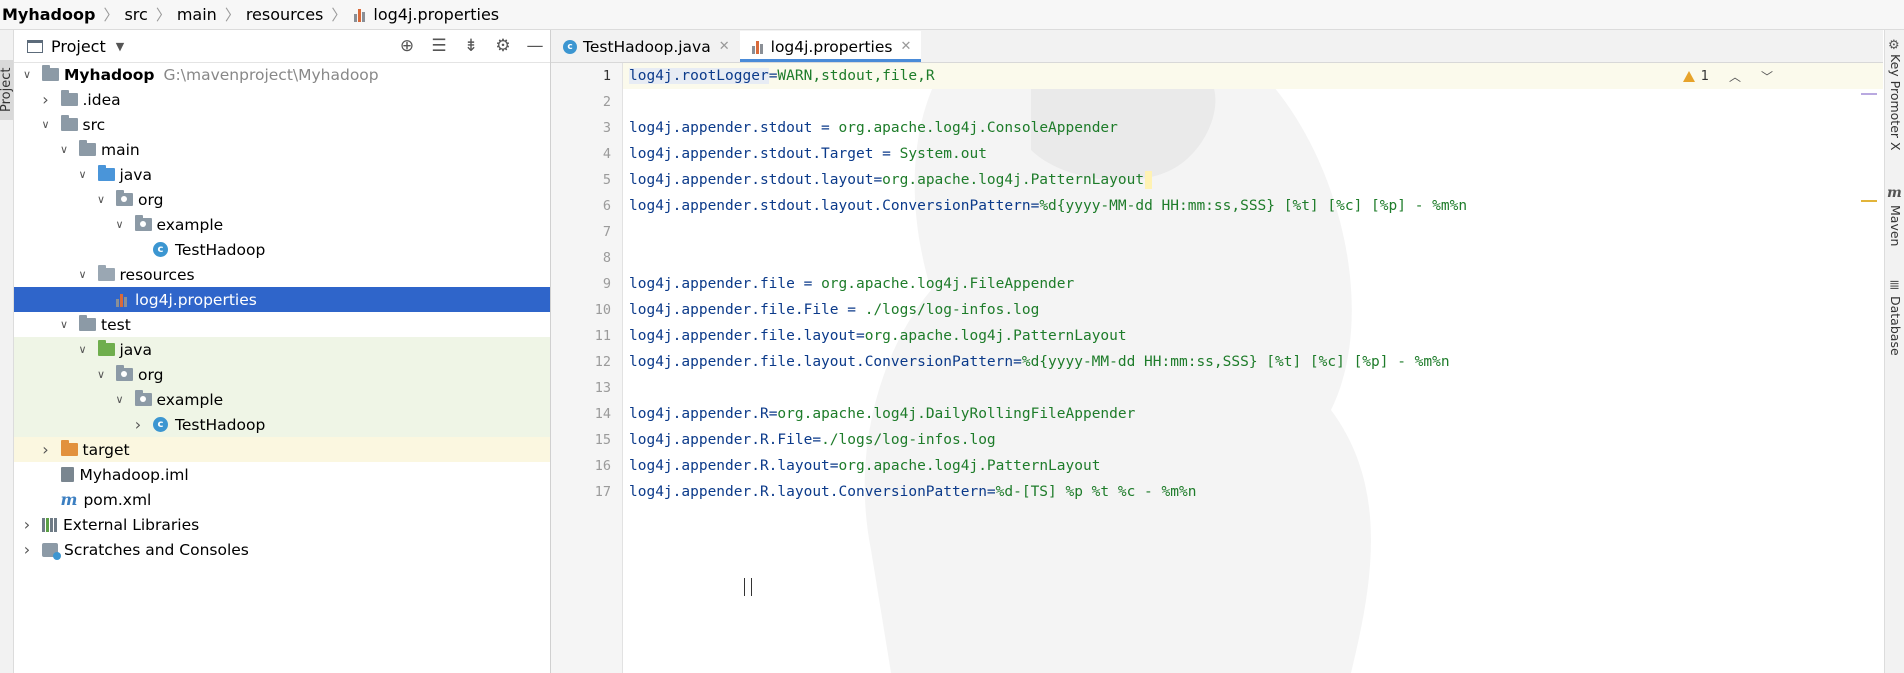 This screenshot has height=673, width=1904. Describe the element at coordinates (78, 46) in the screenshot. I see `project-view-title: Project` at that location.